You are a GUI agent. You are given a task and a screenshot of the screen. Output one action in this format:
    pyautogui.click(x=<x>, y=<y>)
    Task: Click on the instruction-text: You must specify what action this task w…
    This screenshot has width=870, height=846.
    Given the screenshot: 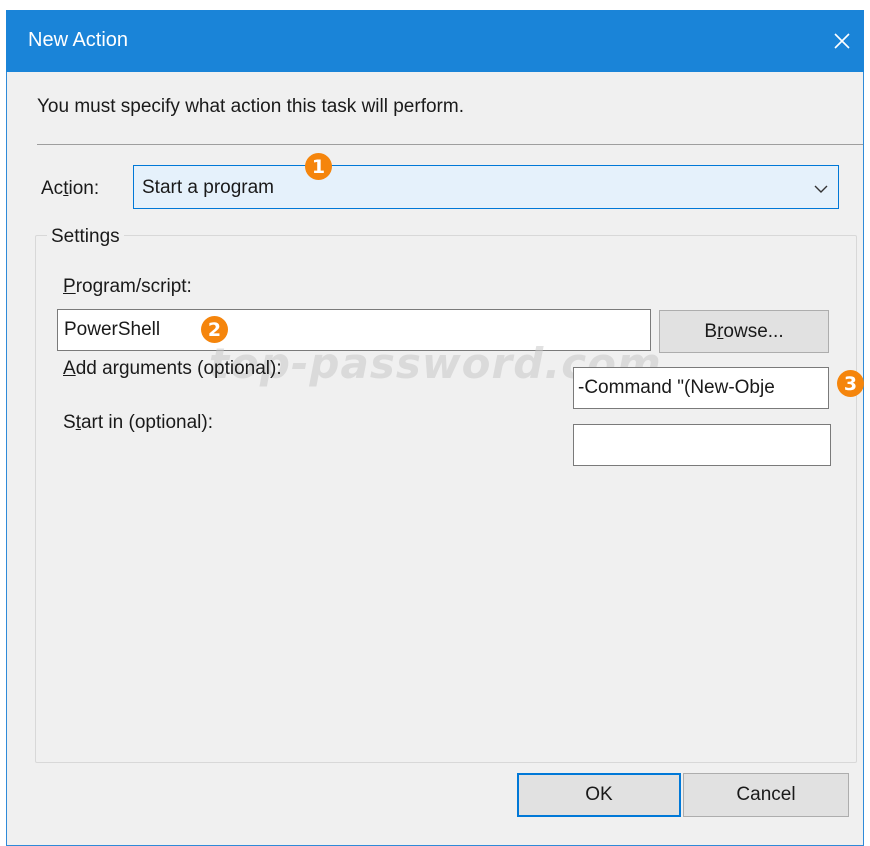 What is the action you would take?
    pyautogui.click(x=250, y=106)
    